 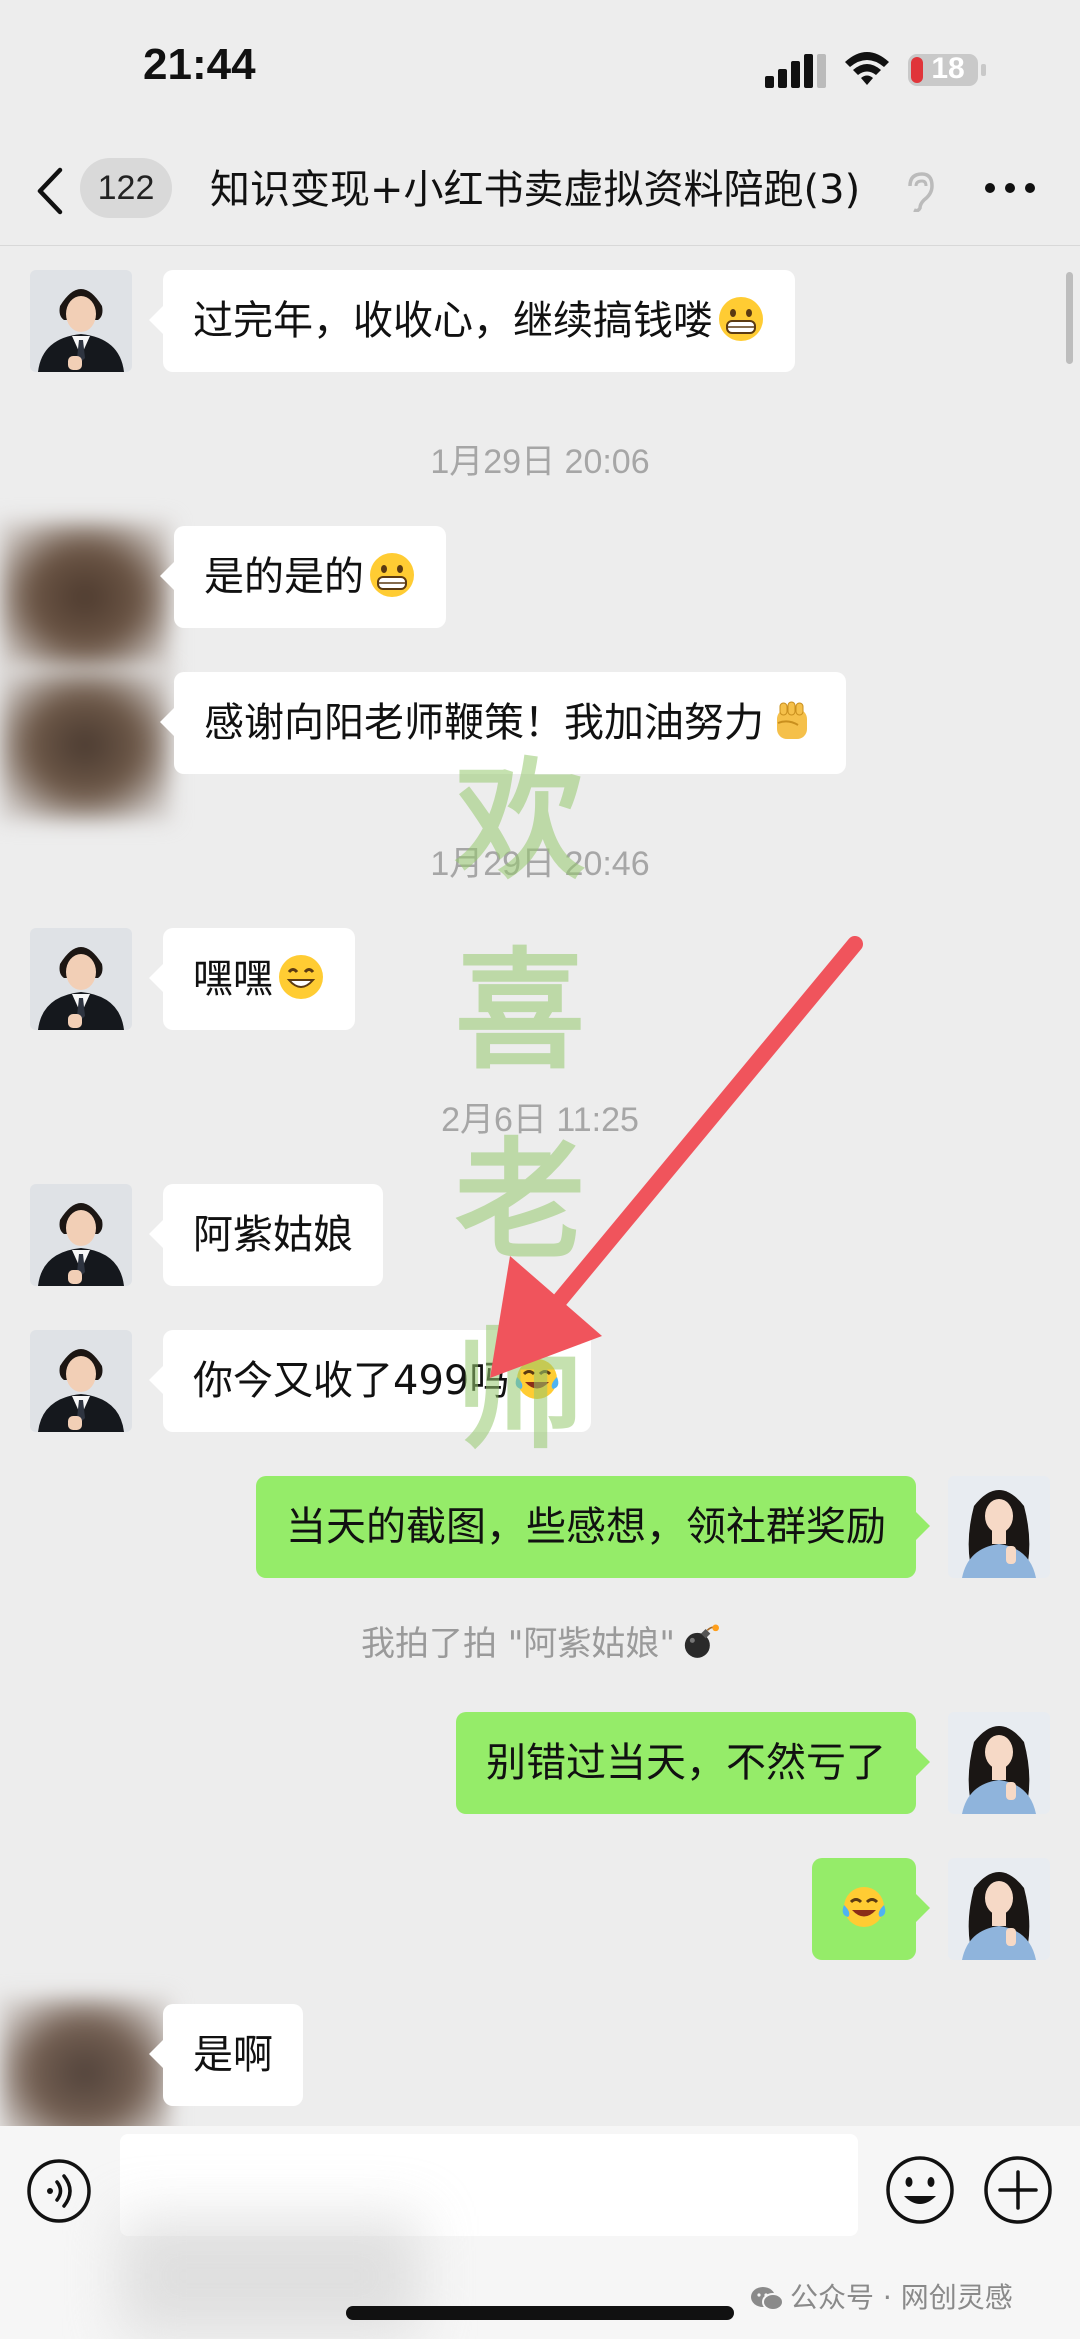 What do you see at coordinates (540, 2313) in the screenshot?
I see `home-indicator` at bounding box center [540, 2313].